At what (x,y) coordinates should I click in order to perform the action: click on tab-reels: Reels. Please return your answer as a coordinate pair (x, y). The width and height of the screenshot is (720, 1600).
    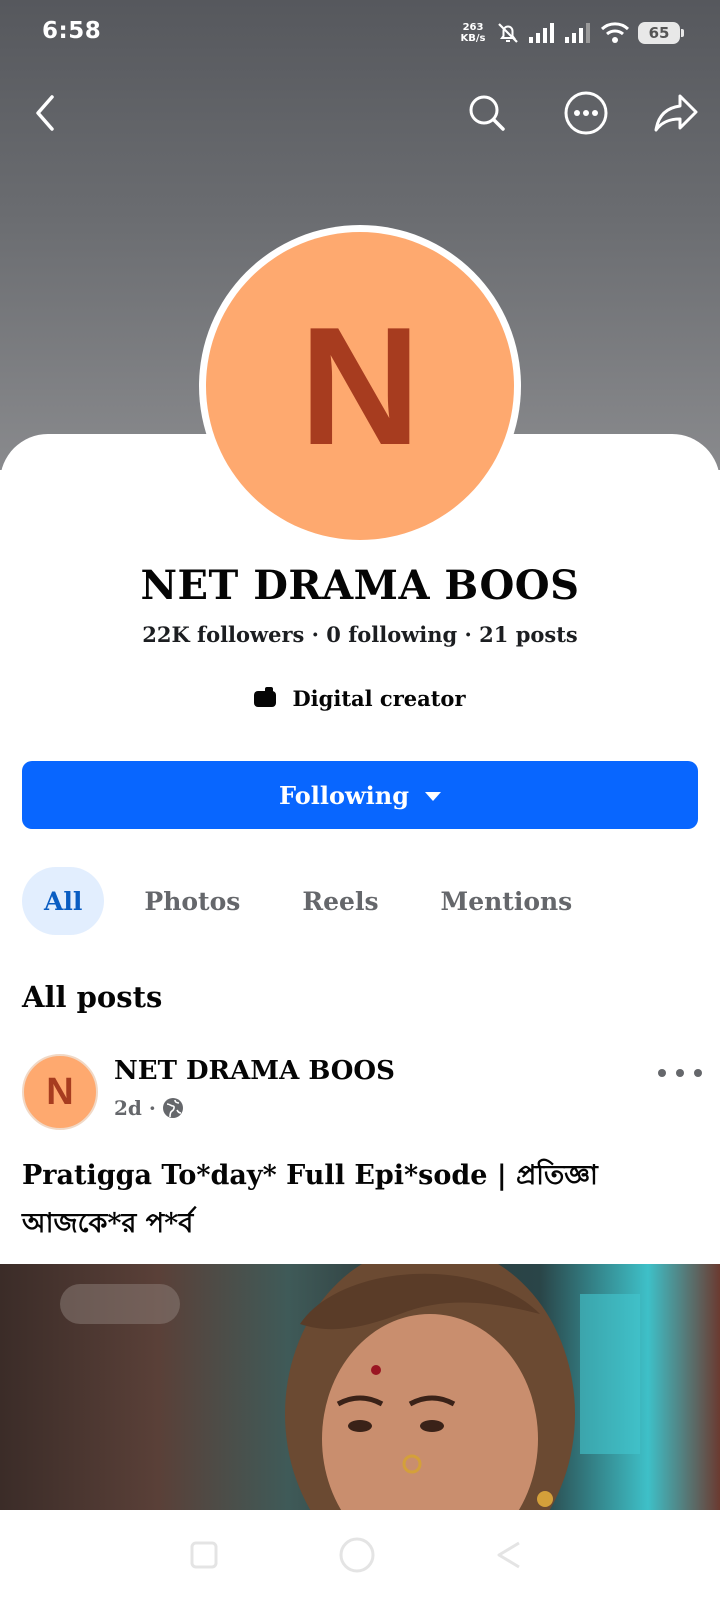
    Looking at the image, I should click on (340, 901).